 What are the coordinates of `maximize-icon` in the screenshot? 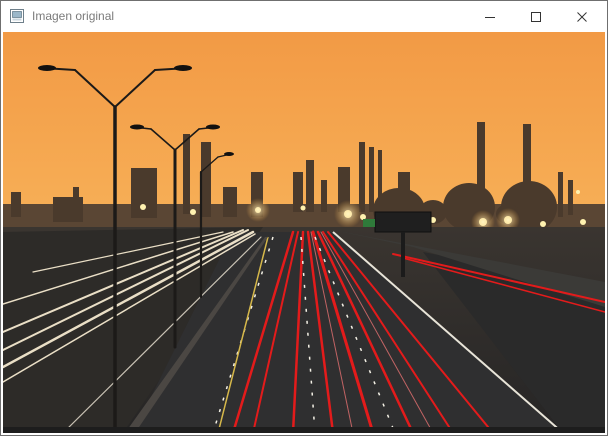 It's located at (536, 16).